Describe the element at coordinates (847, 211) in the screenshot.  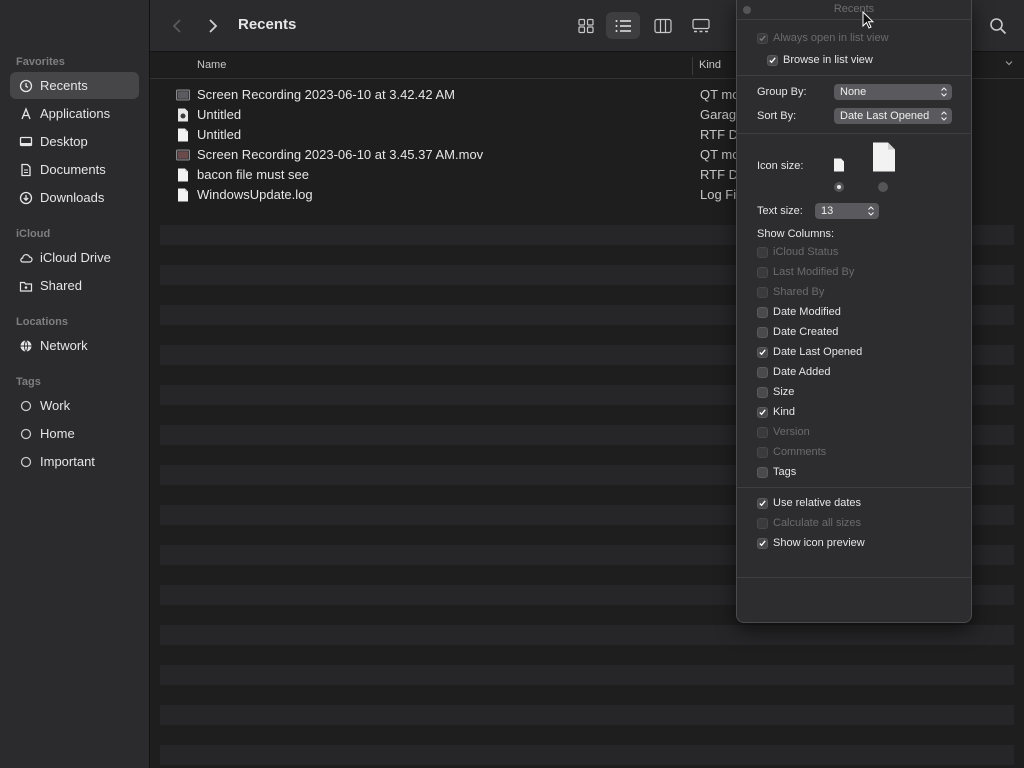
I see `text-size-popup: 13` at that location.